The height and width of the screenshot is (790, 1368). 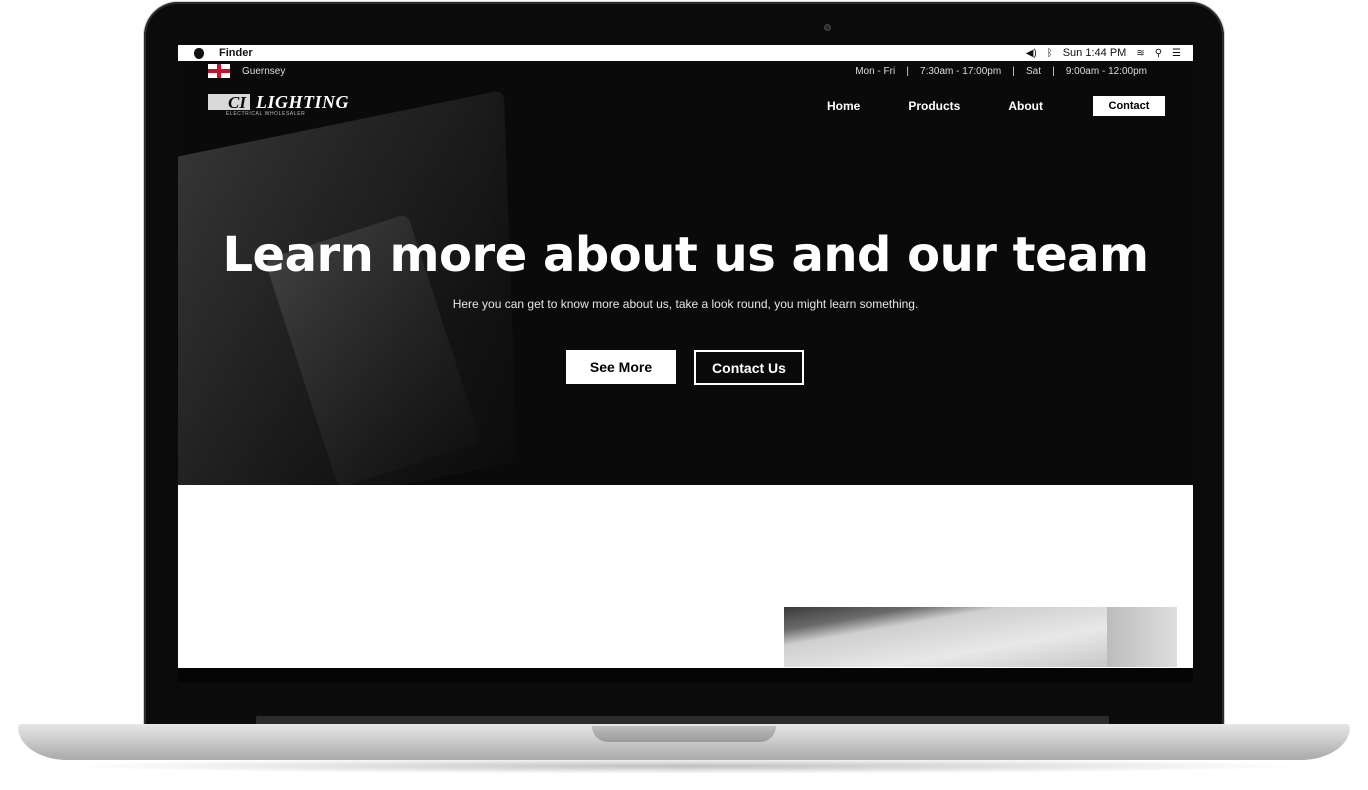 What do you see at coordinates (266, 114) in the screenshot?
I see `logo-tagline: ELECTRICAL WHOLESALER` at bounding box center [266, 114].